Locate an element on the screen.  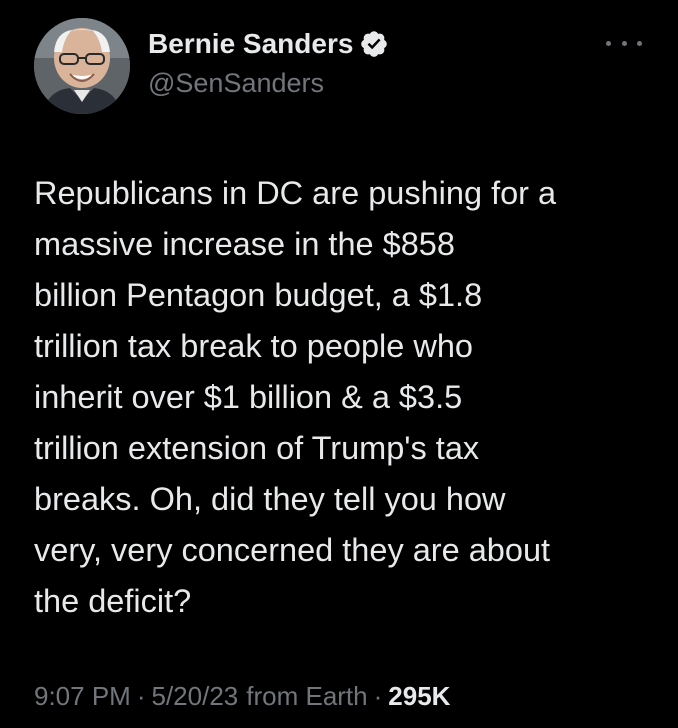
tweet-text-line: breaks. Oh, did they tell you how is located at coordinates (270, 499).